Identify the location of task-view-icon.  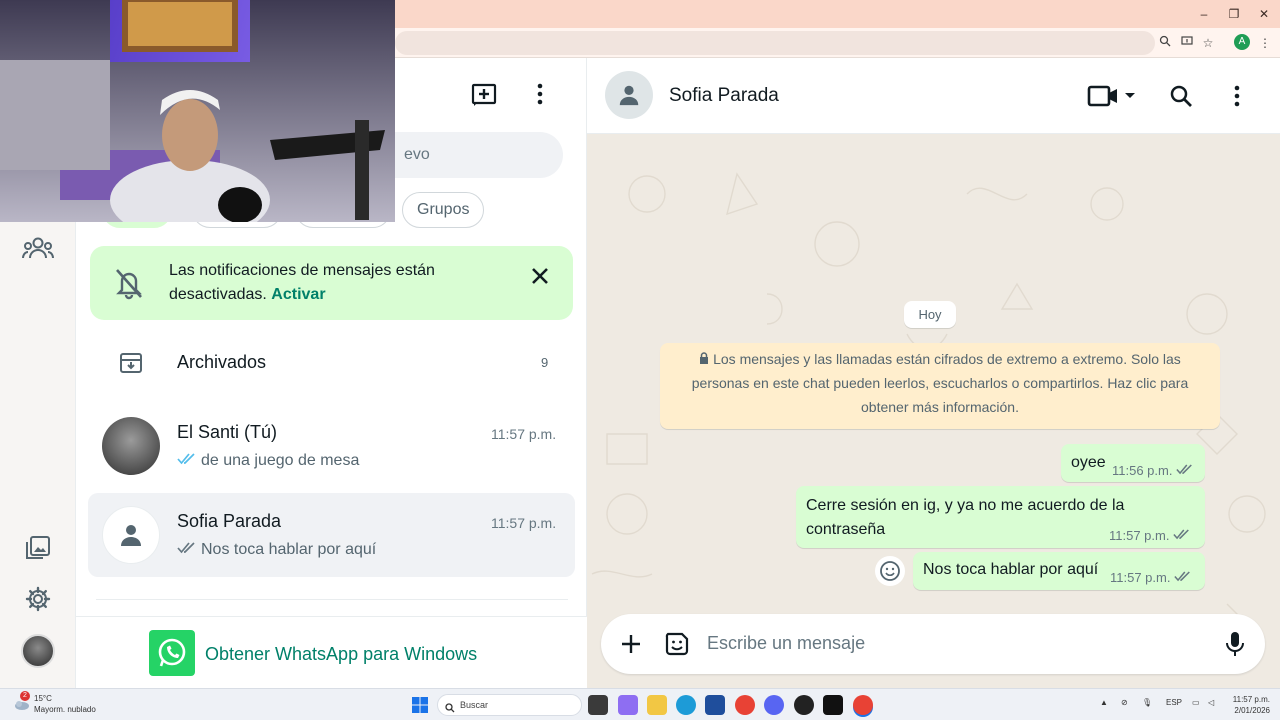
(598, 705).